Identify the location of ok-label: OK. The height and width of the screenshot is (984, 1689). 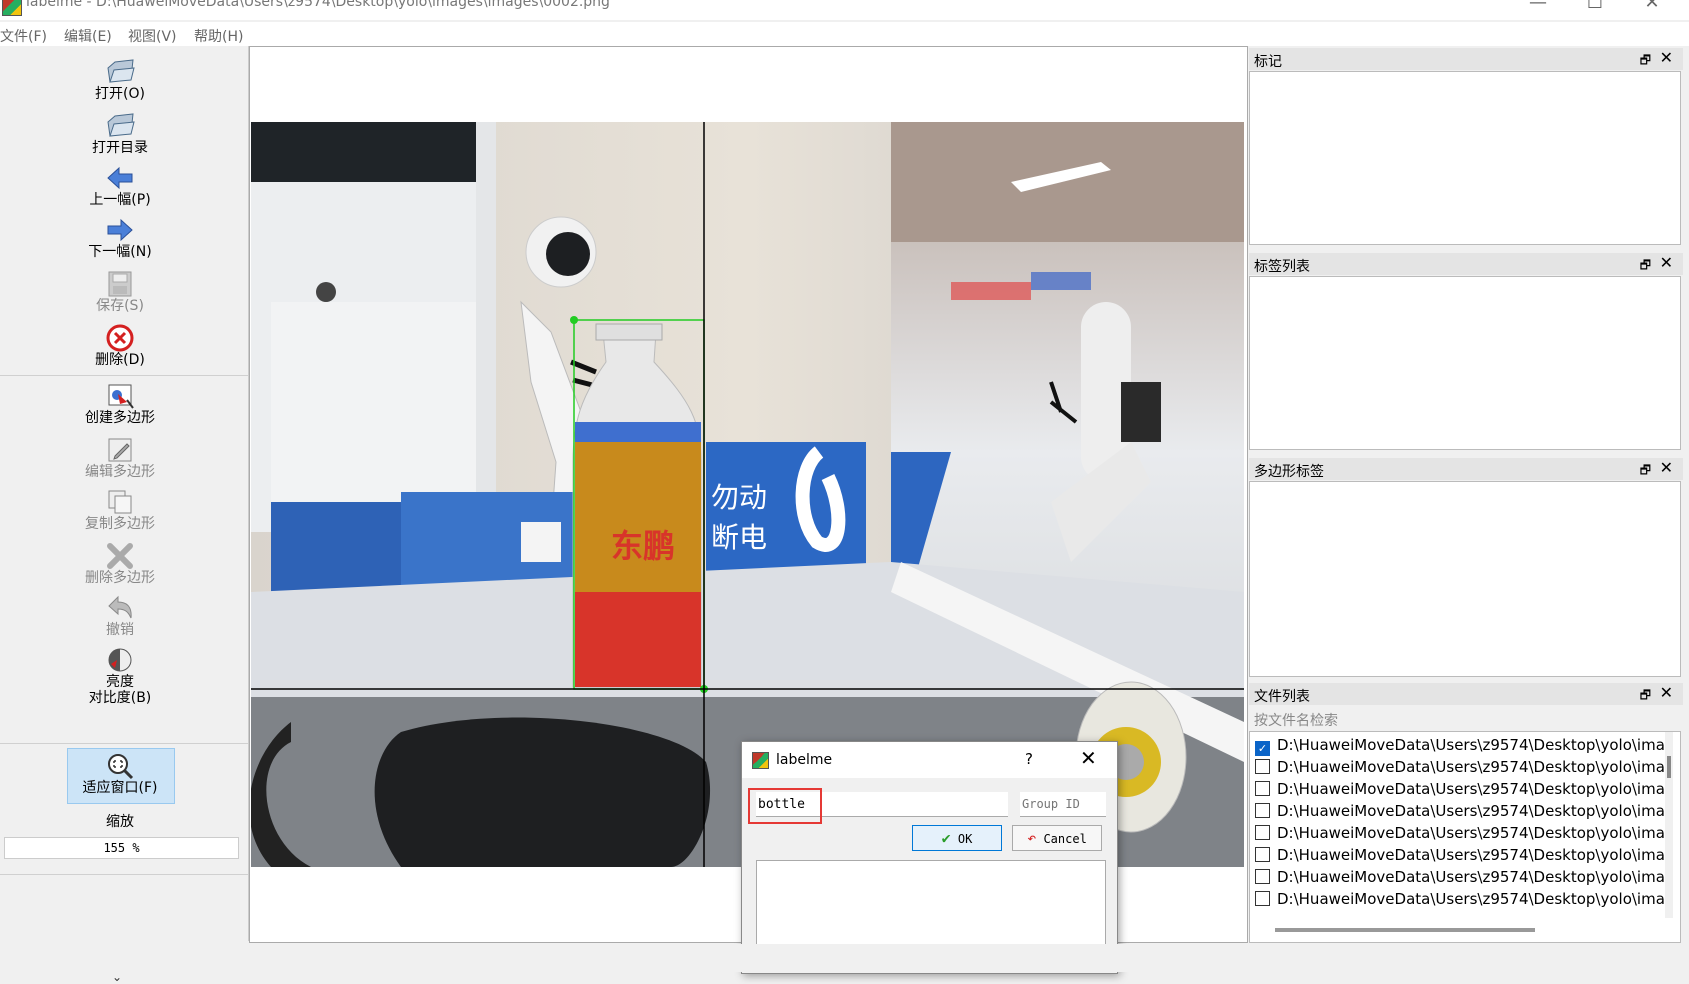
(965, 839).